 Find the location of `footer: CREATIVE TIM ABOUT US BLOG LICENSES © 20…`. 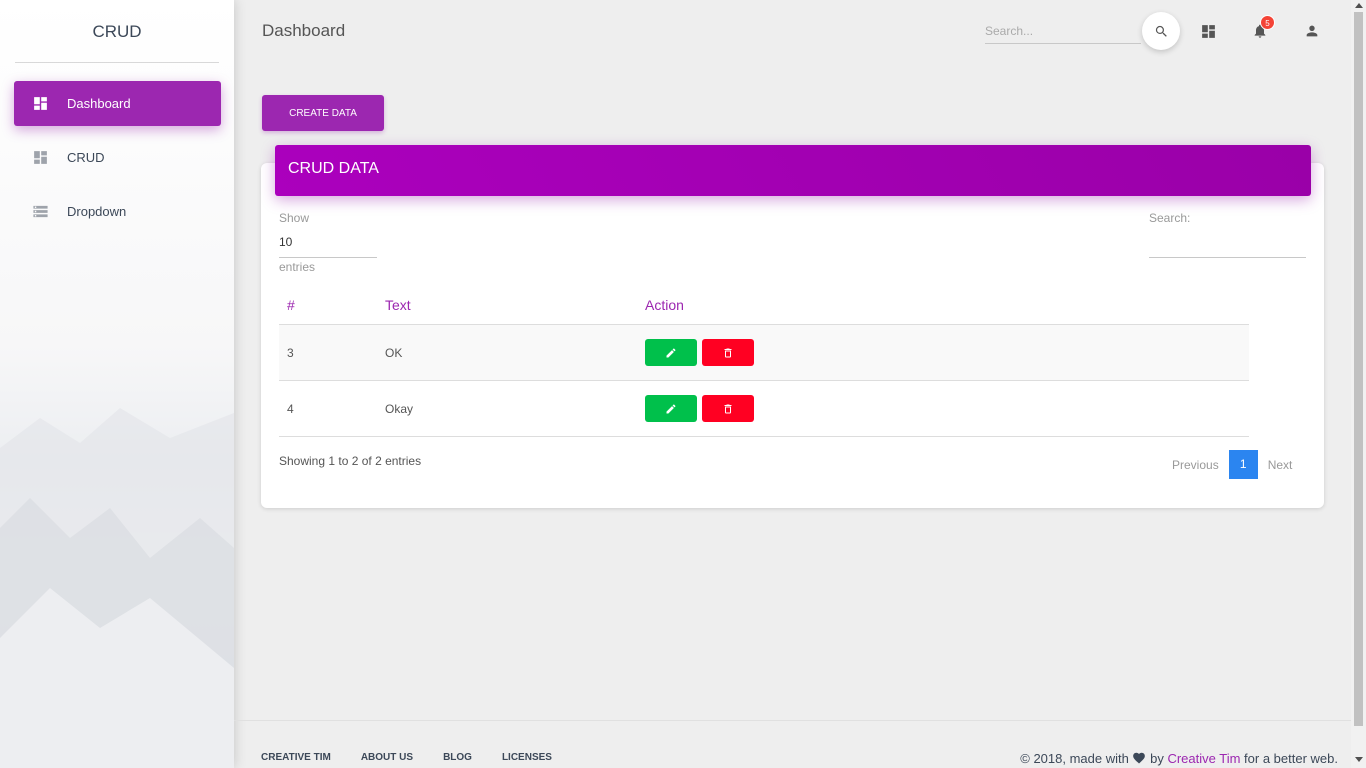

footer: CREATIVE TIM ABOUT US BLOG LICENSES © 20… is located at coordinates (792, 744).